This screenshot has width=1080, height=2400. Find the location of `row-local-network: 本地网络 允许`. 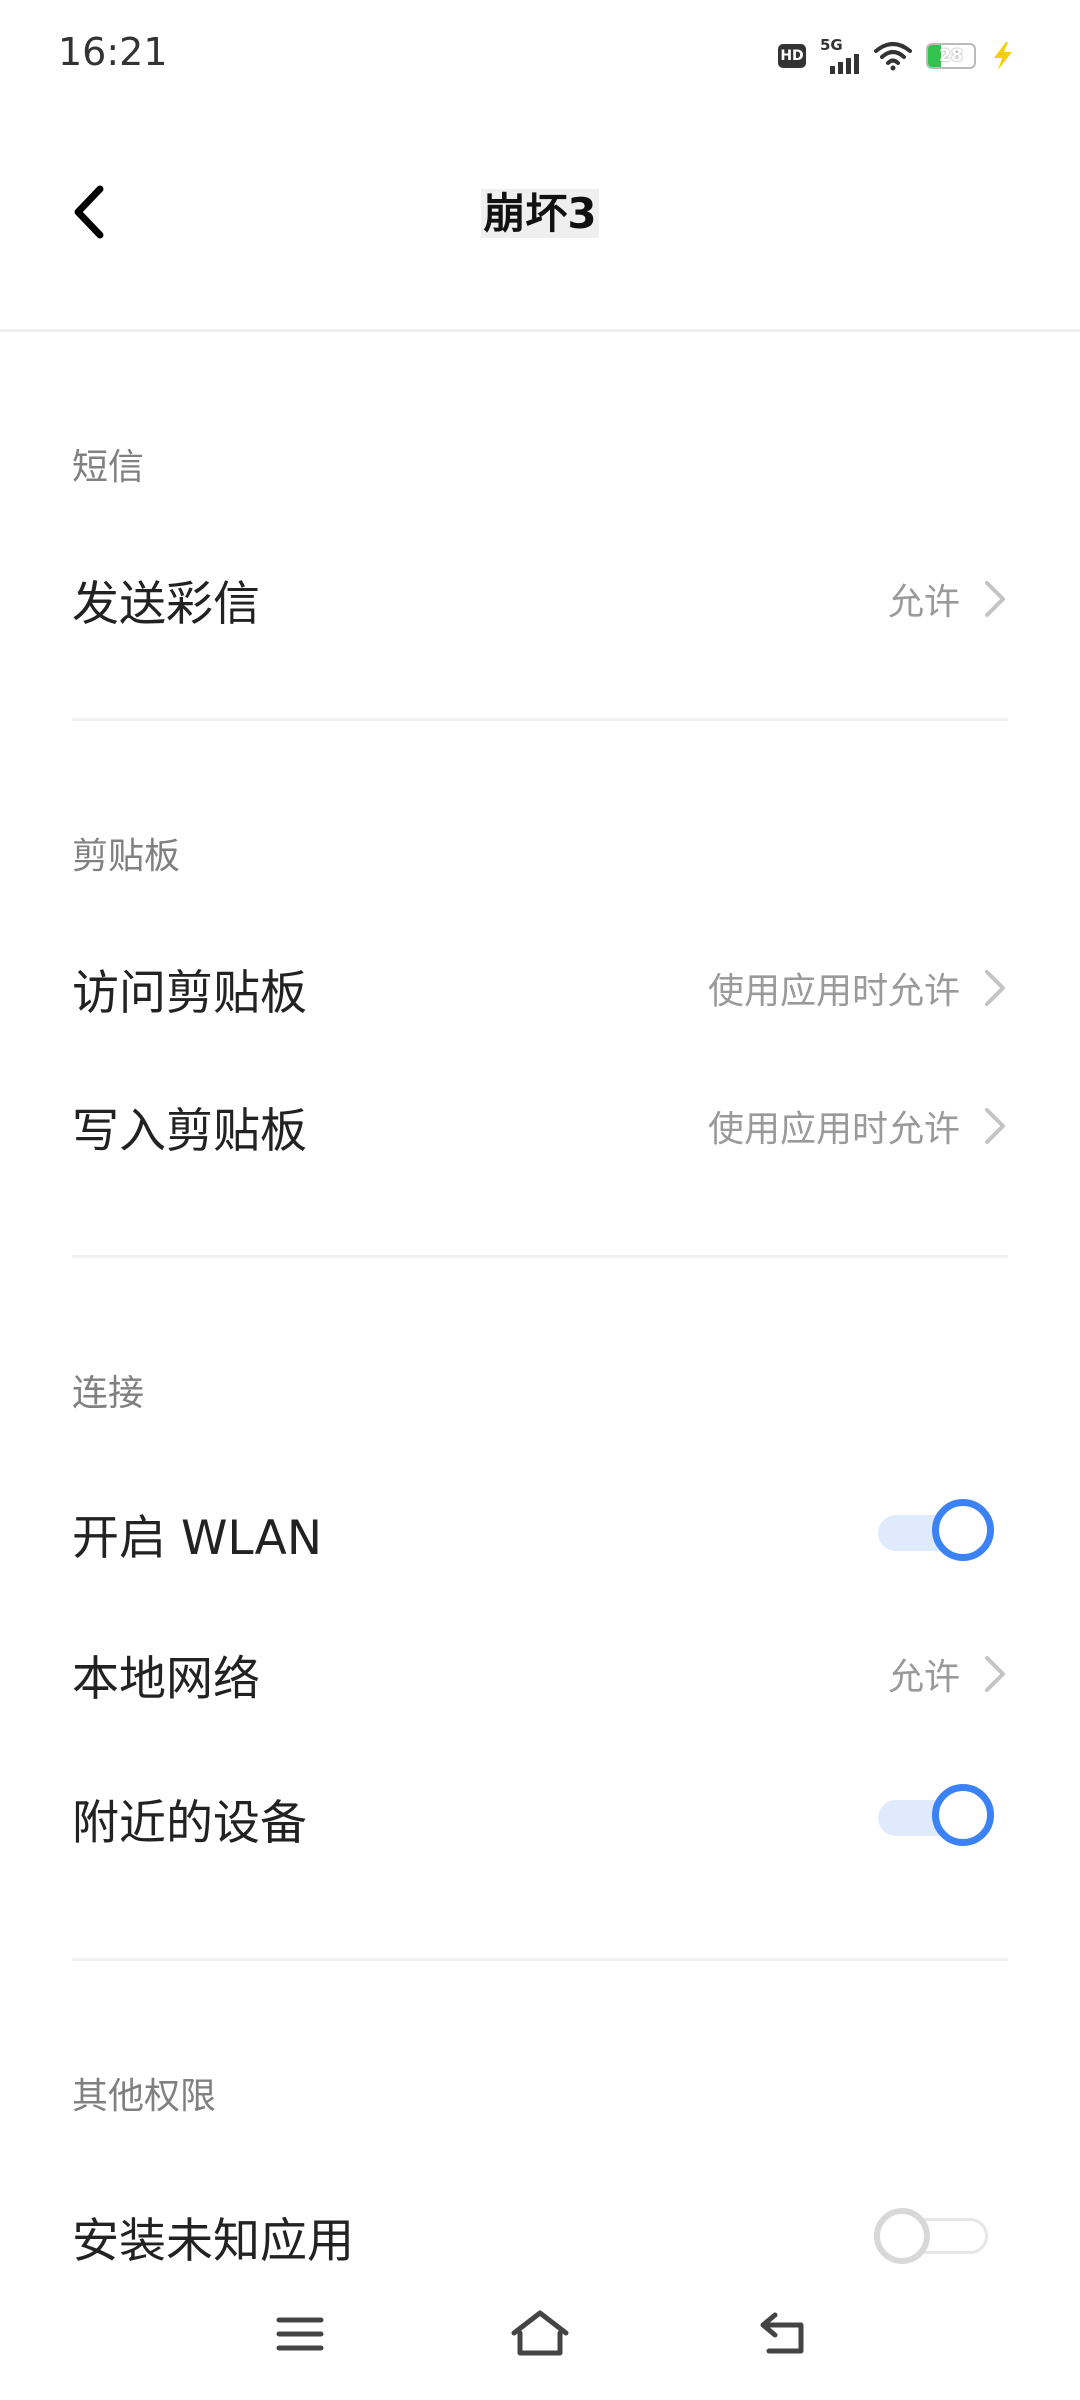

row-local-network: 本地网络 允许 is located at coordinates (540, 1674).